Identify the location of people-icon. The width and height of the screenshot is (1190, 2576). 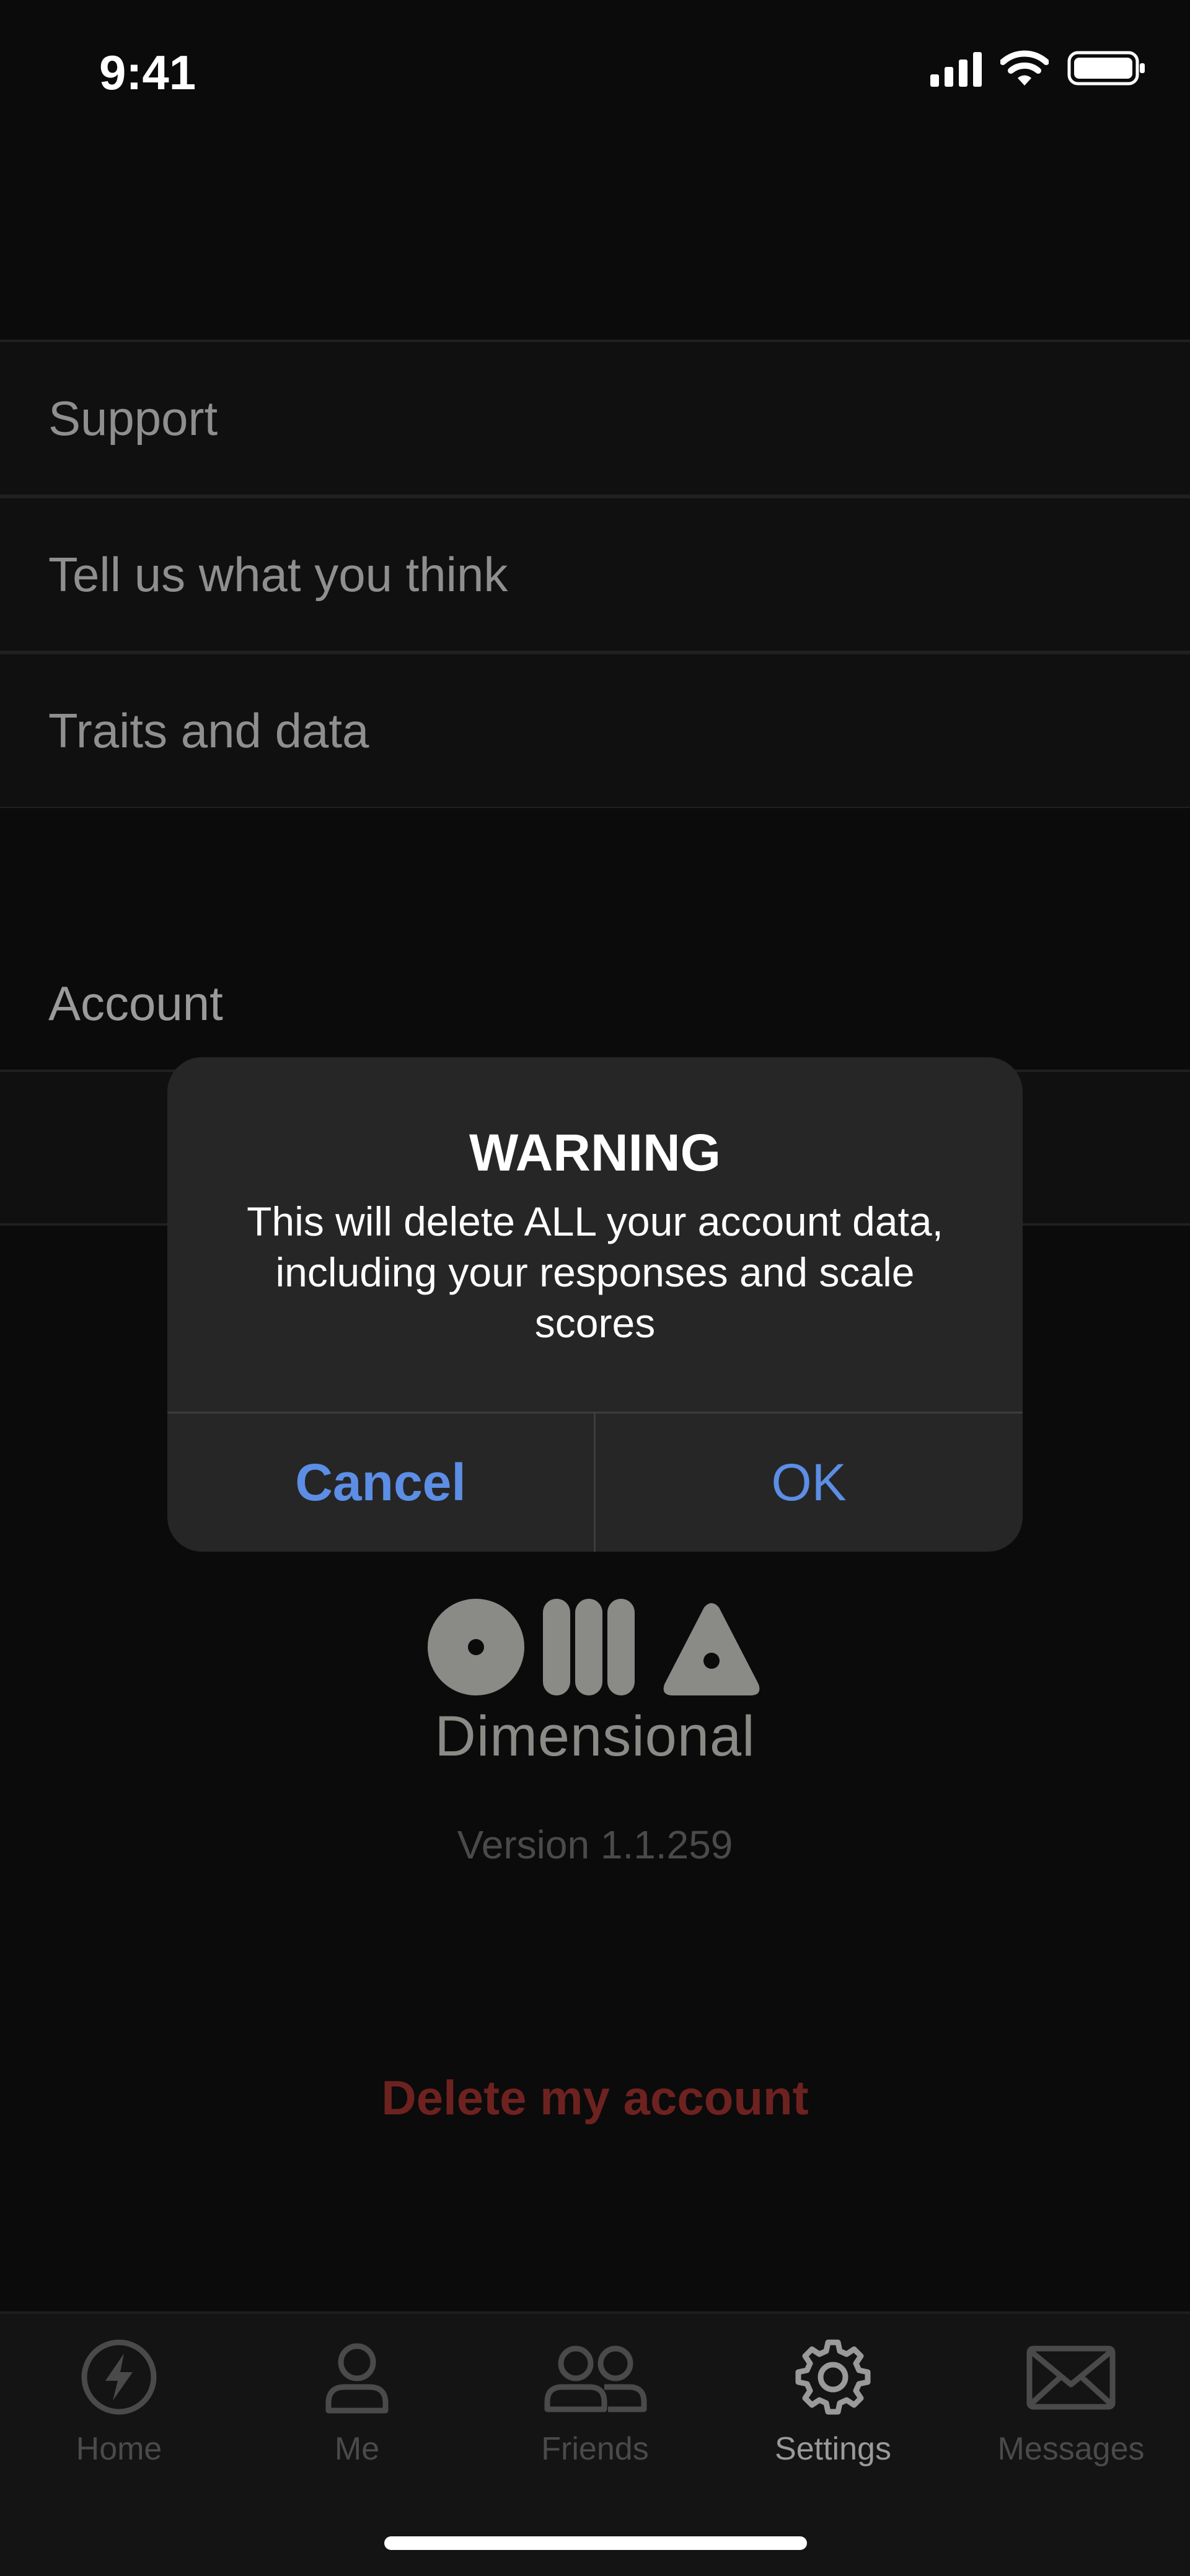
(595, 2379).